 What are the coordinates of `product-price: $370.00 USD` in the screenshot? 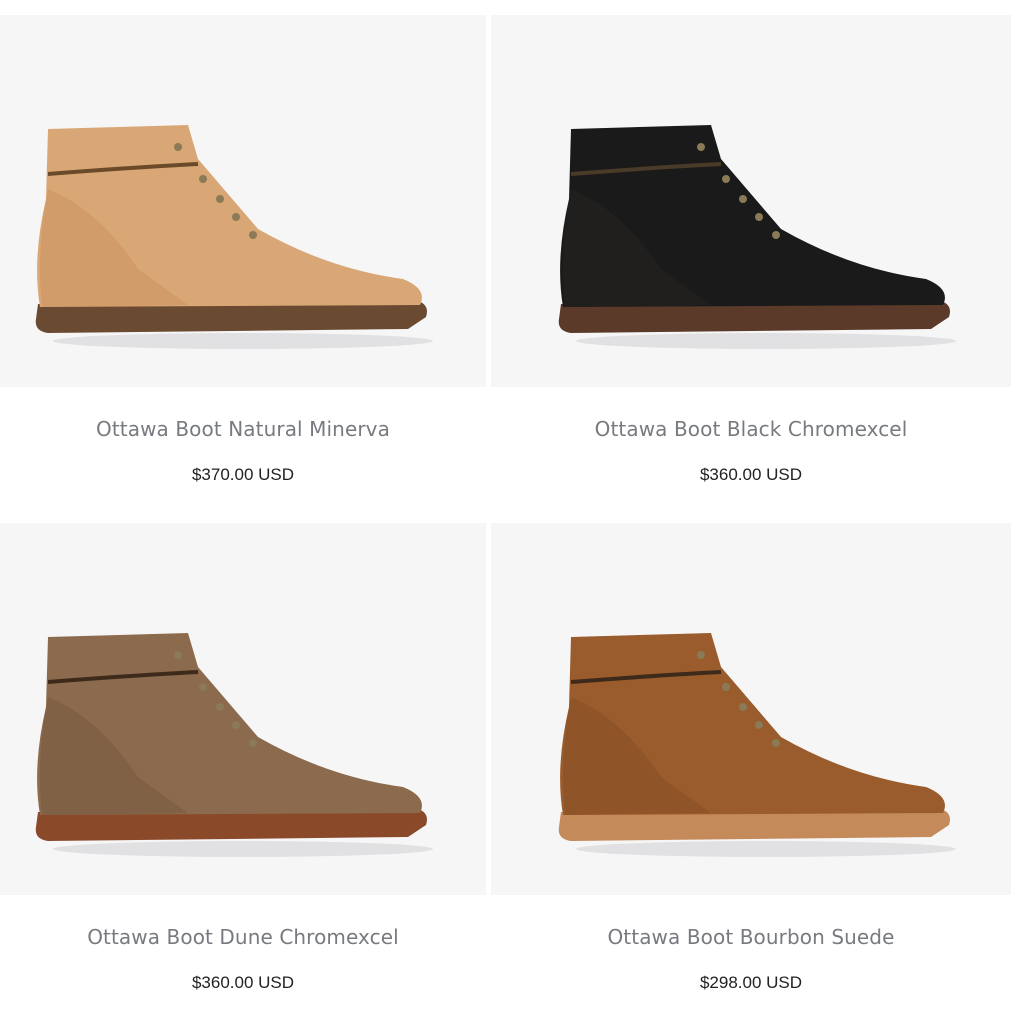 It's located at (243, 474).